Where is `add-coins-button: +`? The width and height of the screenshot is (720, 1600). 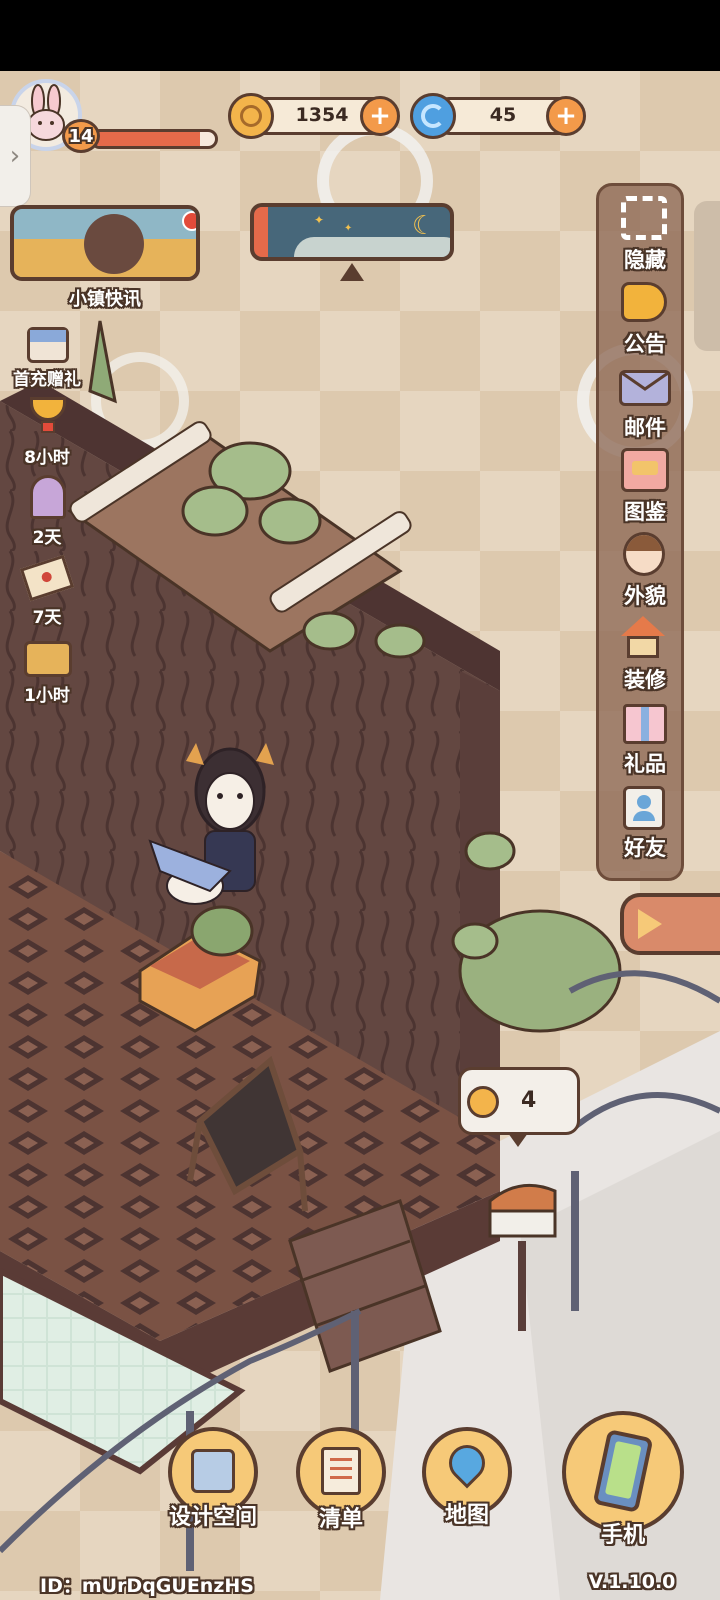 add-coins-button: + is located at coordinates (380, 116).